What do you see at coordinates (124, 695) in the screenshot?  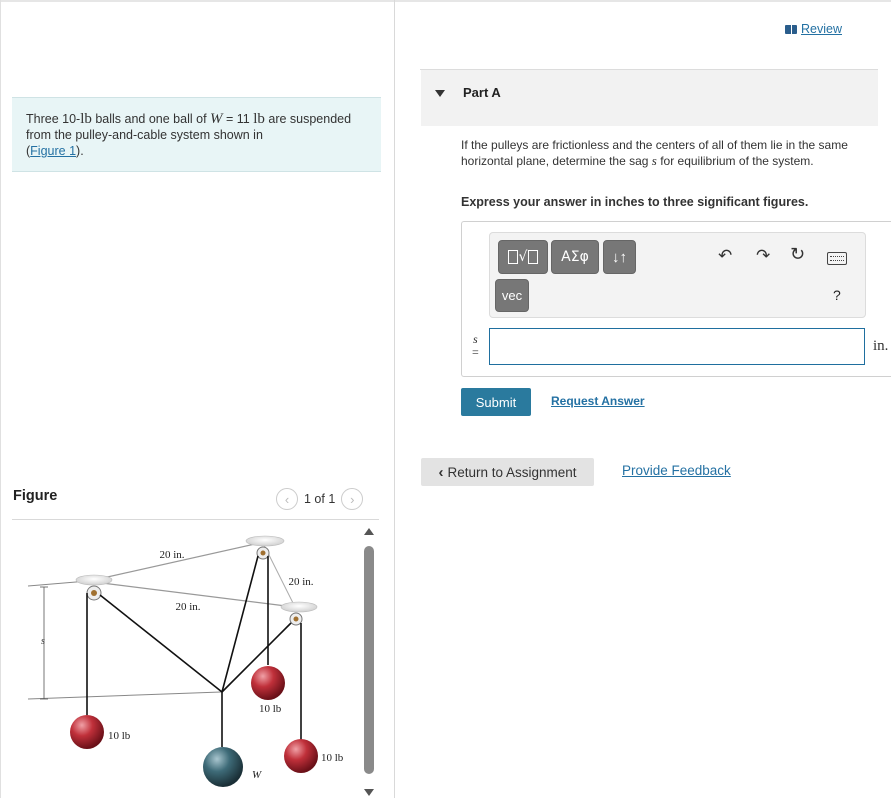 I see `reference-line-bottom` at bounding box center [124, 695].